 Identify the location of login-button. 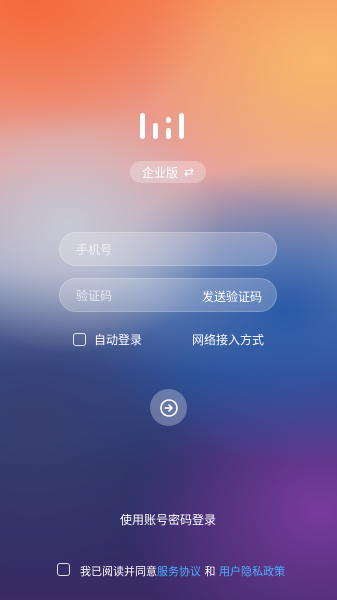
(168, 407).